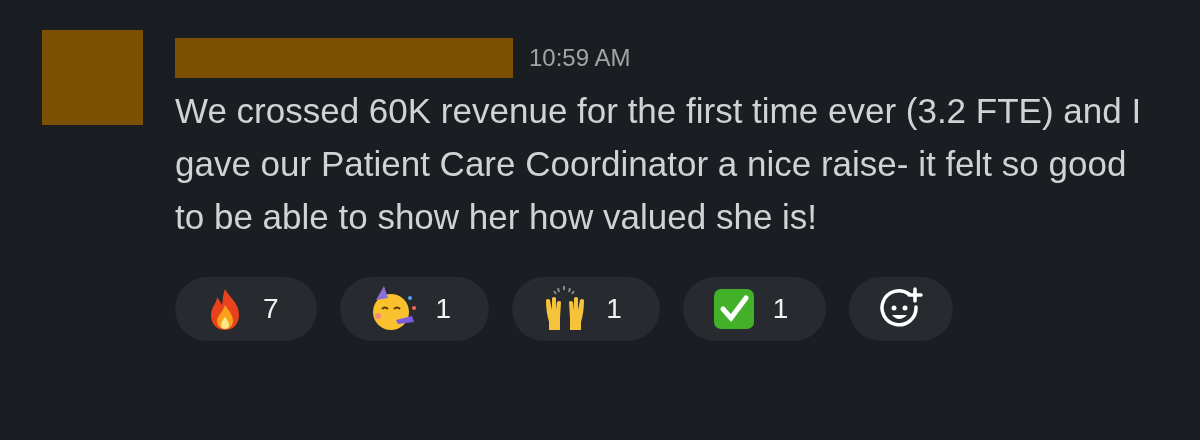 The image size is (1200, 440). Describe the element at coordinates (580, 58) in the screenshot. I see `timestamp: 10:59 AM` at that location.